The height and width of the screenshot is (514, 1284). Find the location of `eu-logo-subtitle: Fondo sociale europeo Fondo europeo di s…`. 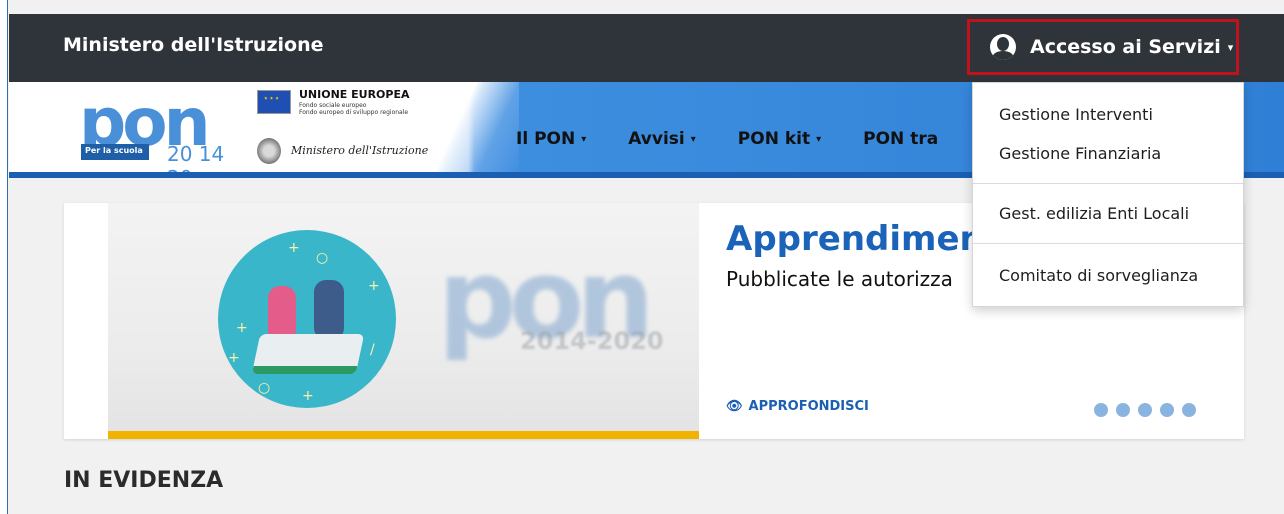

eu-logo-subtitle: Fondo sociale europeo Fondo europeo di s… is located at coordinates (354, 109).